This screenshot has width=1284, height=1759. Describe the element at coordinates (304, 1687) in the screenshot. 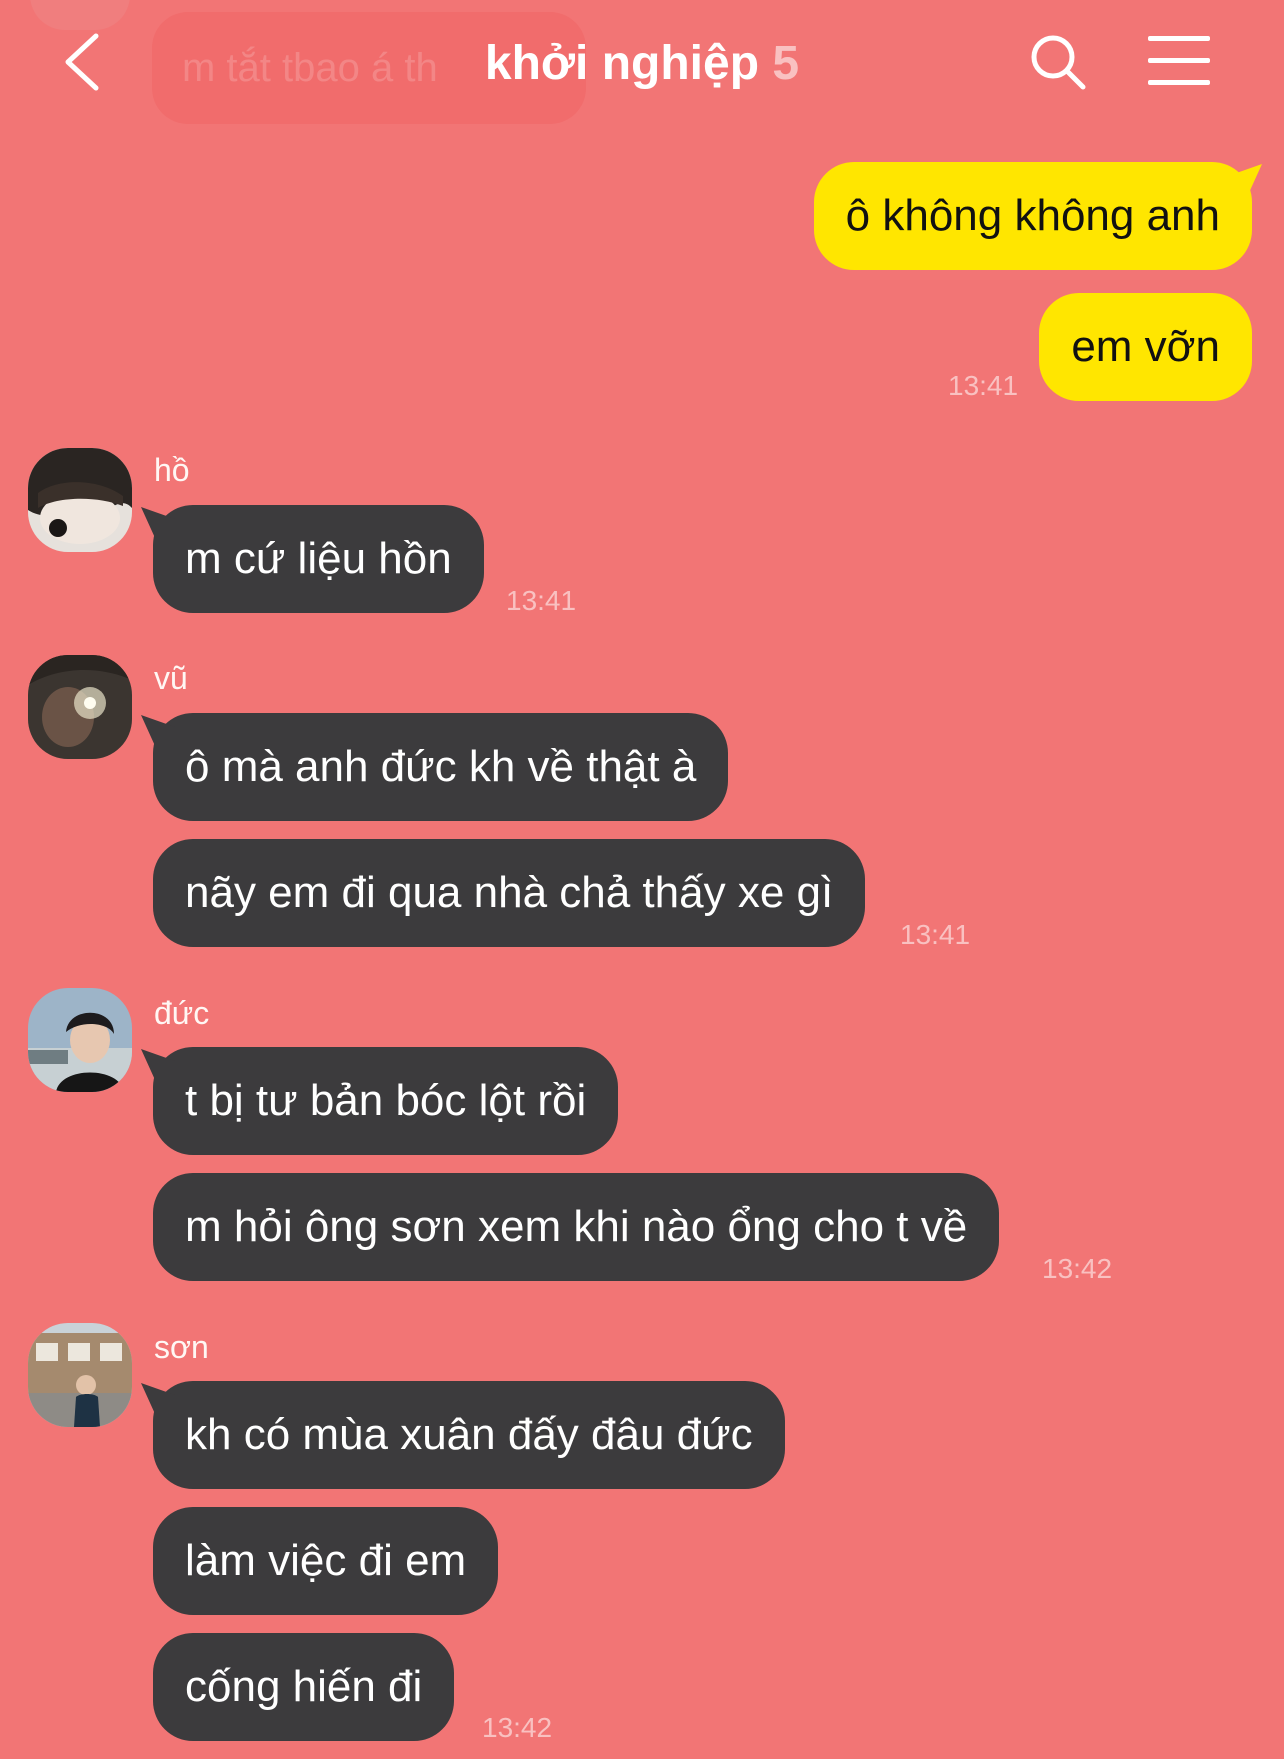

I see `incoming-message-bubble: cống hiến đi` at that location.